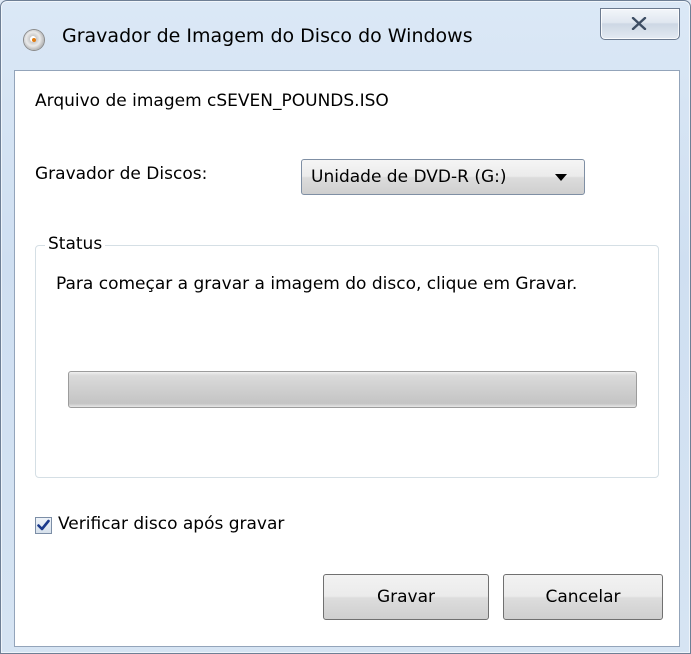  Describe the element at coordinates (171, 524) in the screenshot. I see `verify-disc-label: Verificar disco após gravar` at that location.